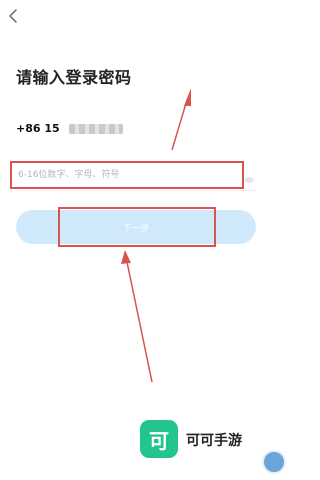  I want to click on chevron-left-icon, so click(13, 16).